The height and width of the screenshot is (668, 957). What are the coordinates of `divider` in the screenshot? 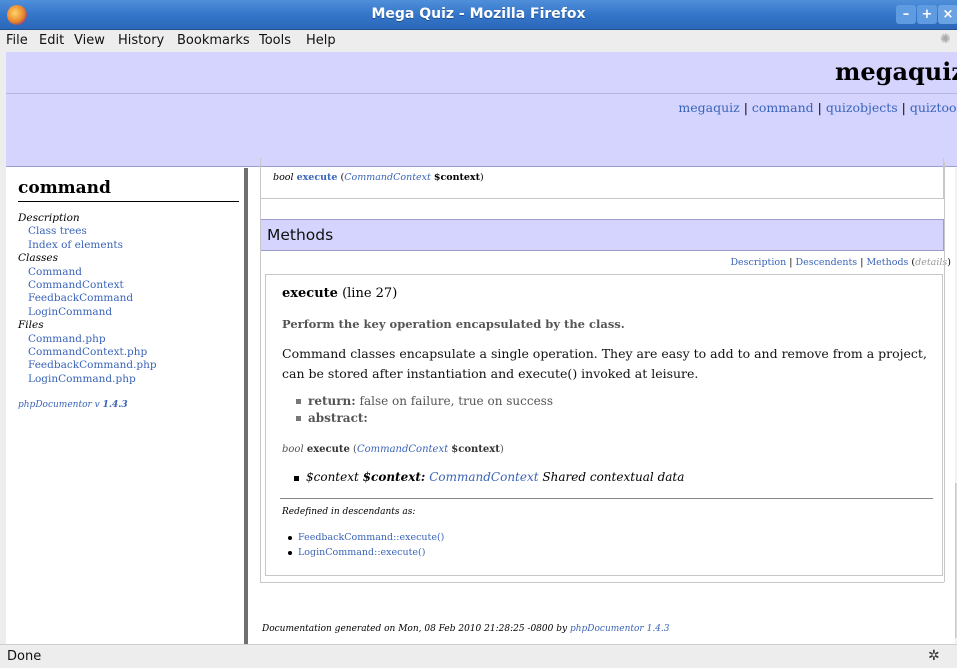 It's located at (606, 498).